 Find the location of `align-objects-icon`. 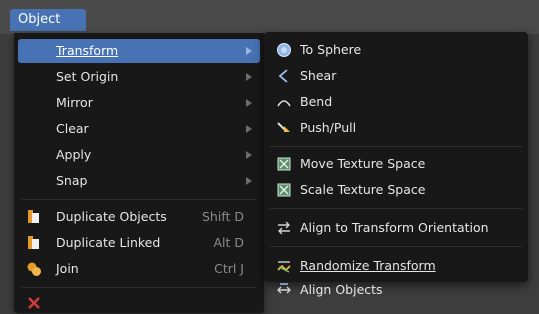

align-objects-icon is located at coordinates (284, 290).